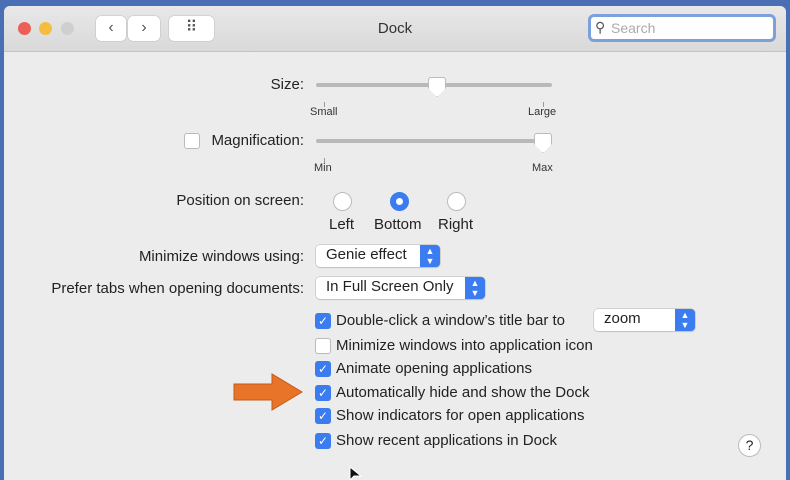  Describe the element at coordinates (398, 224) in the screenshot. I see `position-bottom-label: Bottom` at that location.